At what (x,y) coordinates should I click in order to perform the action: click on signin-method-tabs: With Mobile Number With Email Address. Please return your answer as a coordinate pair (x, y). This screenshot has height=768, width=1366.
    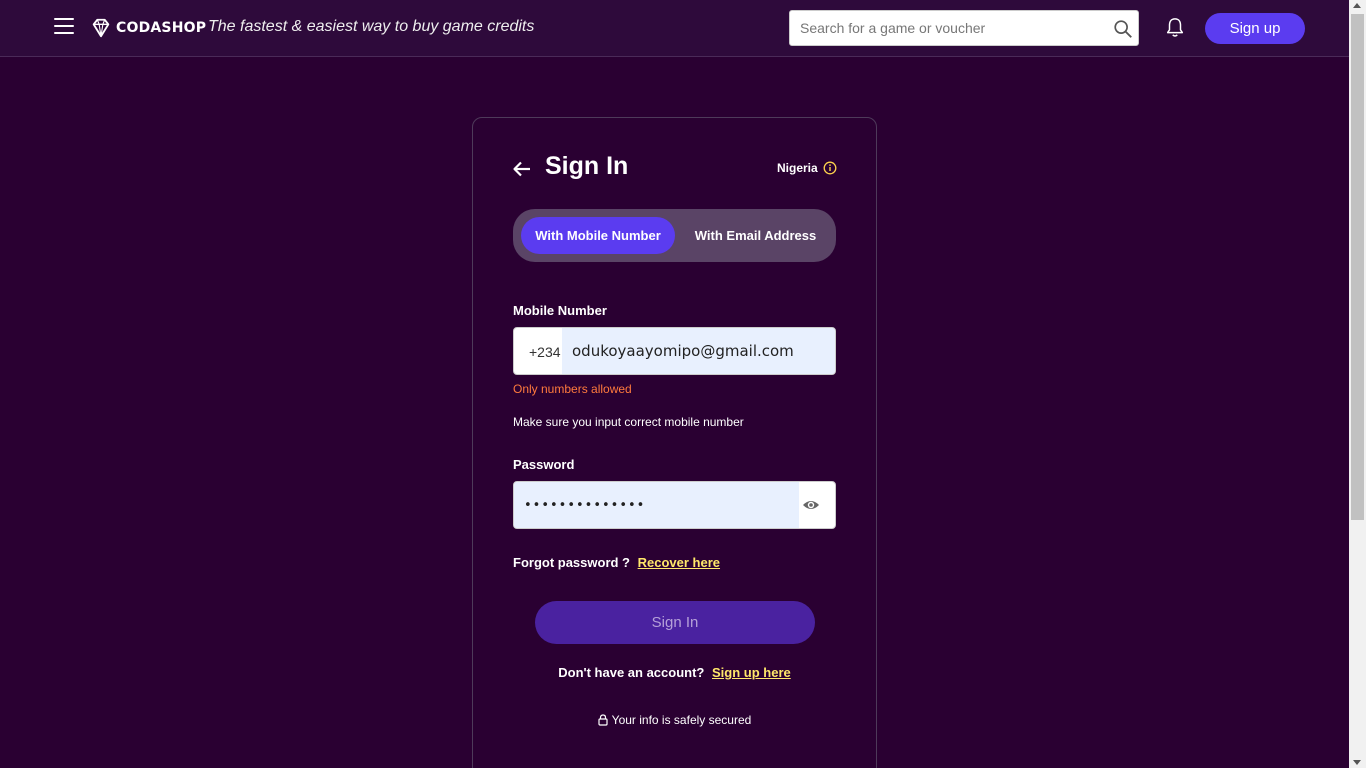
    Looking at the image, I should click on (674, 235).